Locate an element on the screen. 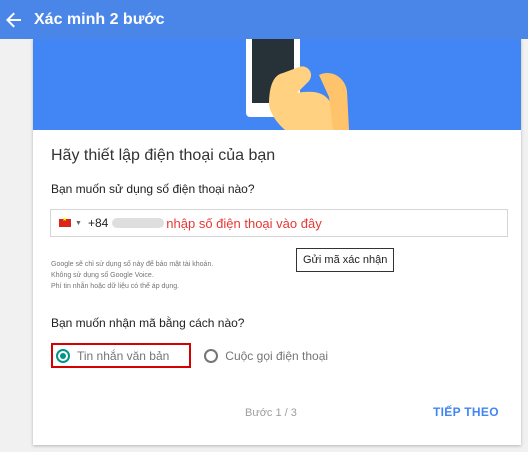 This screenshot has width=528, height=452. vietnam-flag-icon is located at coordinates (65, 221).